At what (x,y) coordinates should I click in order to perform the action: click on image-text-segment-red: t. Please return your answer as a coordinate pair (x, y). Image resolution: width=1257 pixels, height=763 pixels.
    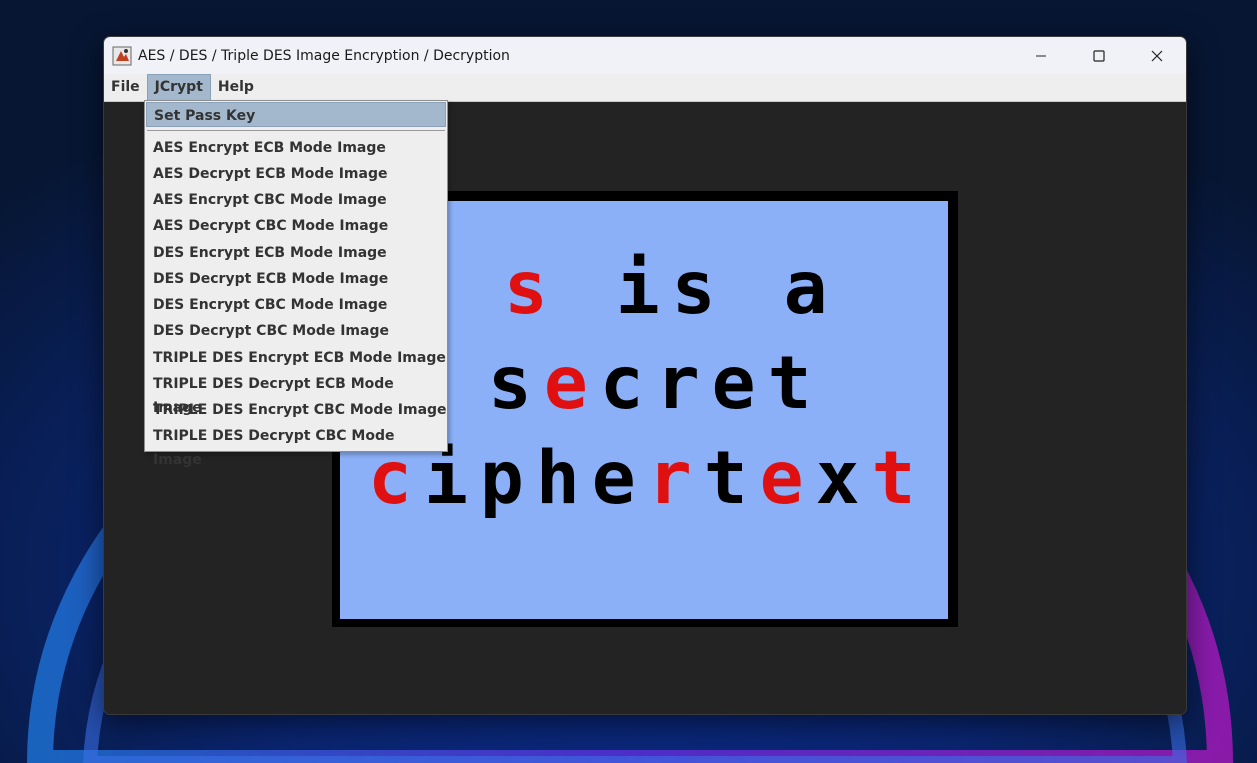
    Looking at the image, I should click on (899, 478).